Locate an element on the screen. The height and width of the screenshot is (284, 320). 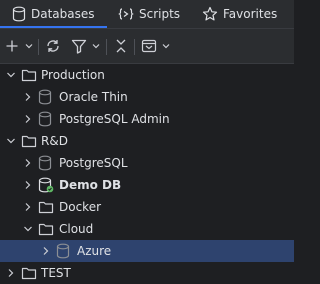
tree-item-label: Docker is located at coordinates (80, 207).